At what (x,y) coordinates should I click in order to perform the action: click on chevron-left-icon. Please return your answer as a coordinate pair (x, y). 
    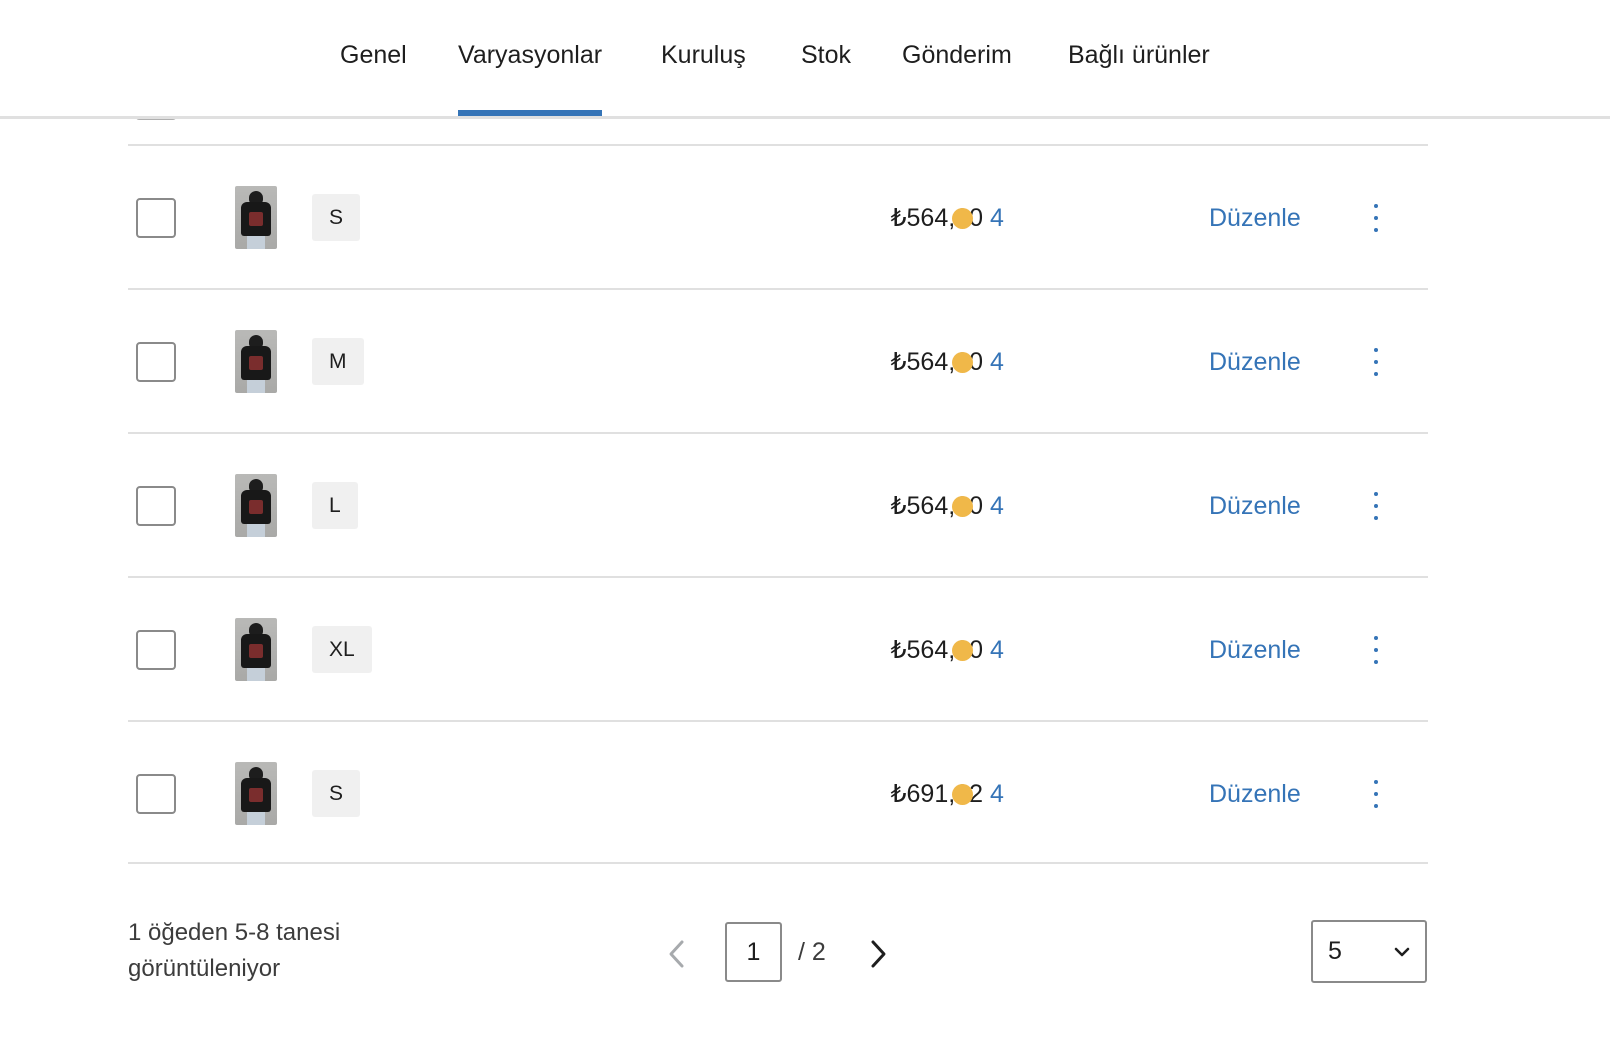
    Looking at the image, I should click on (677, 954).